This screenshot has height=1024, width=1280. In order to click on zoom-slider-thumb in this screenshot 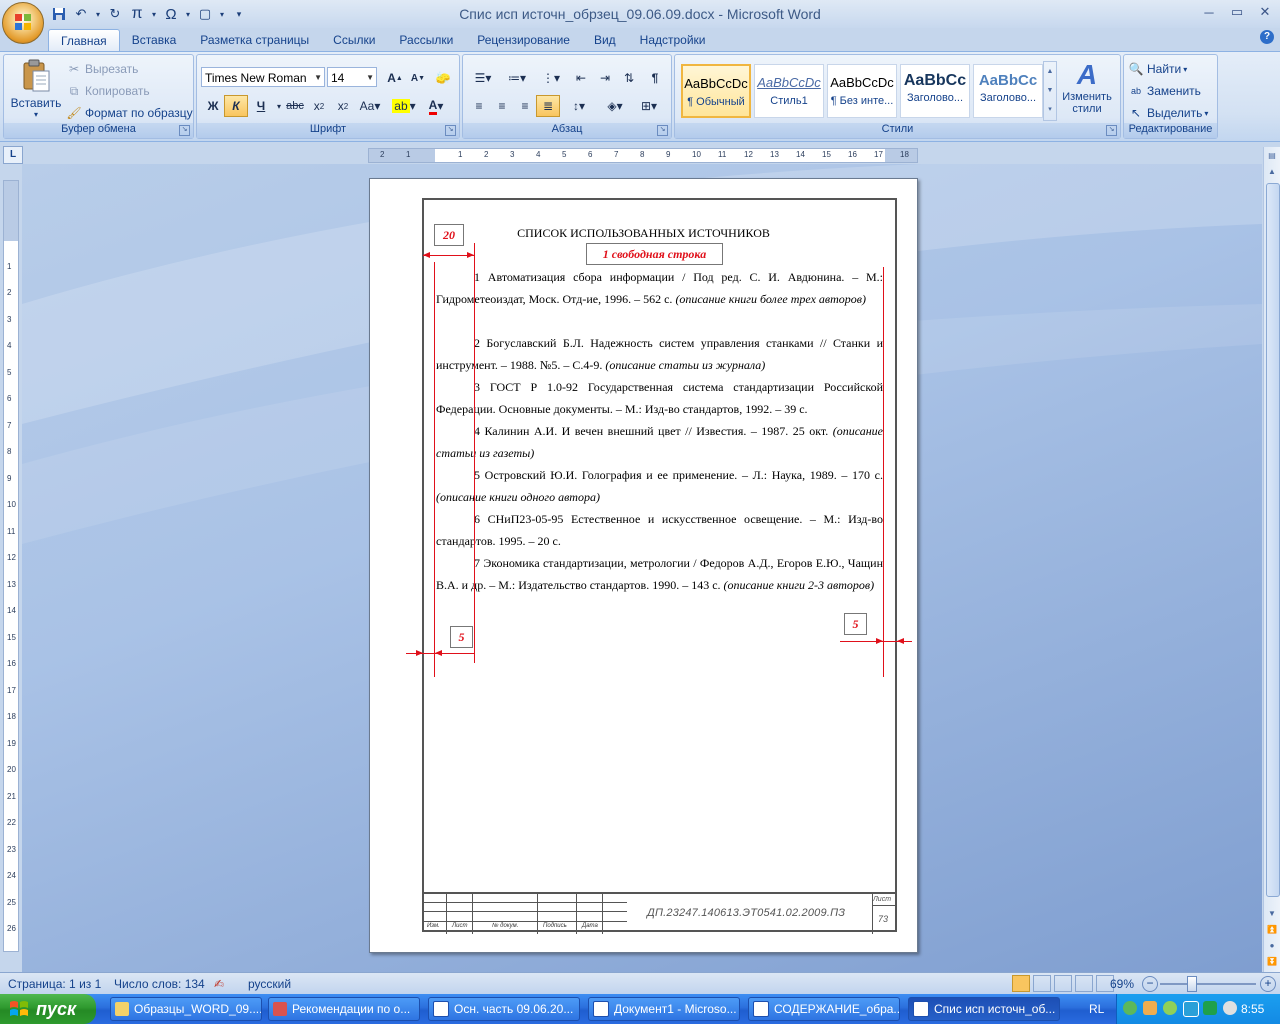, I will do `click(1192, 984)`.